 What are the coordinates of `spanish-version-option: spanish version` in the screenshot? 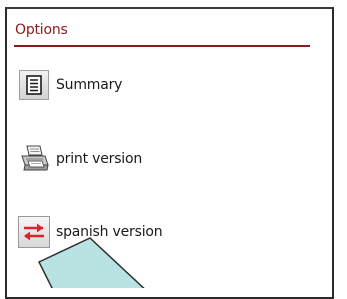 It's located at (89, 232).